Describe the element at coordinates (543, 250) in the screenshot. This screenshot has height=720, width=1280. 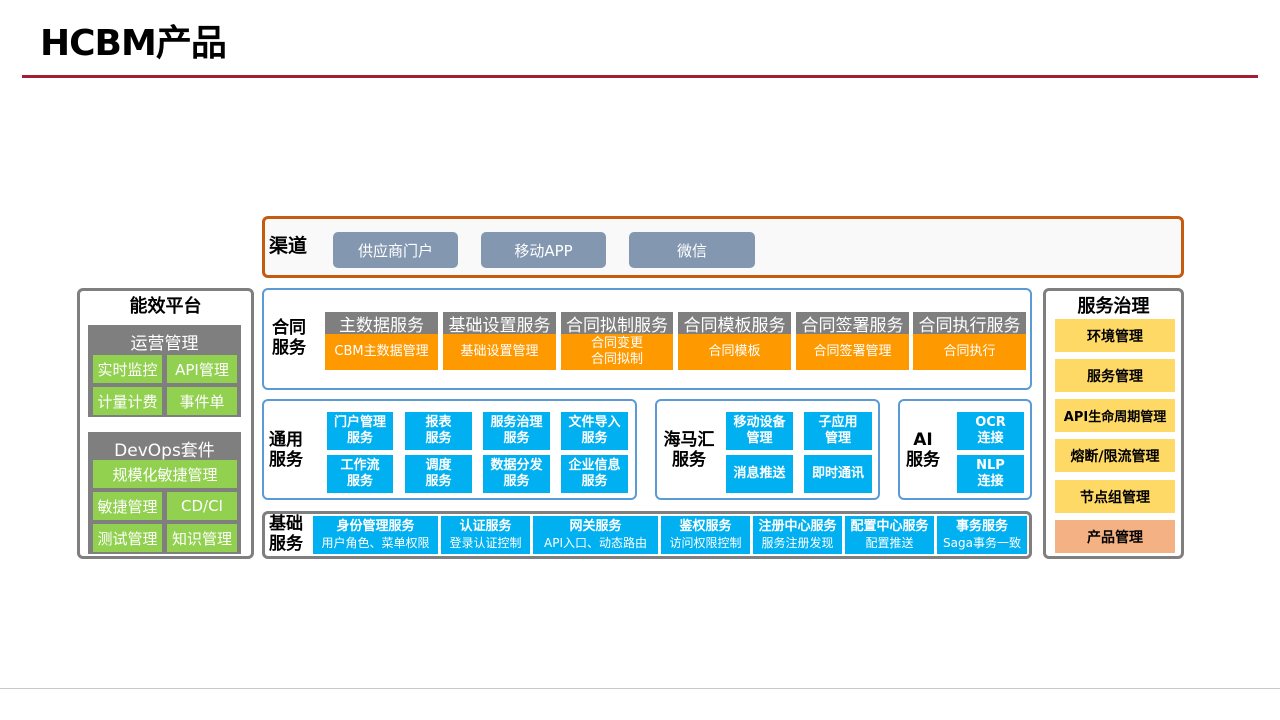
I see `channel-mobile-app: 移动APP` at that location.